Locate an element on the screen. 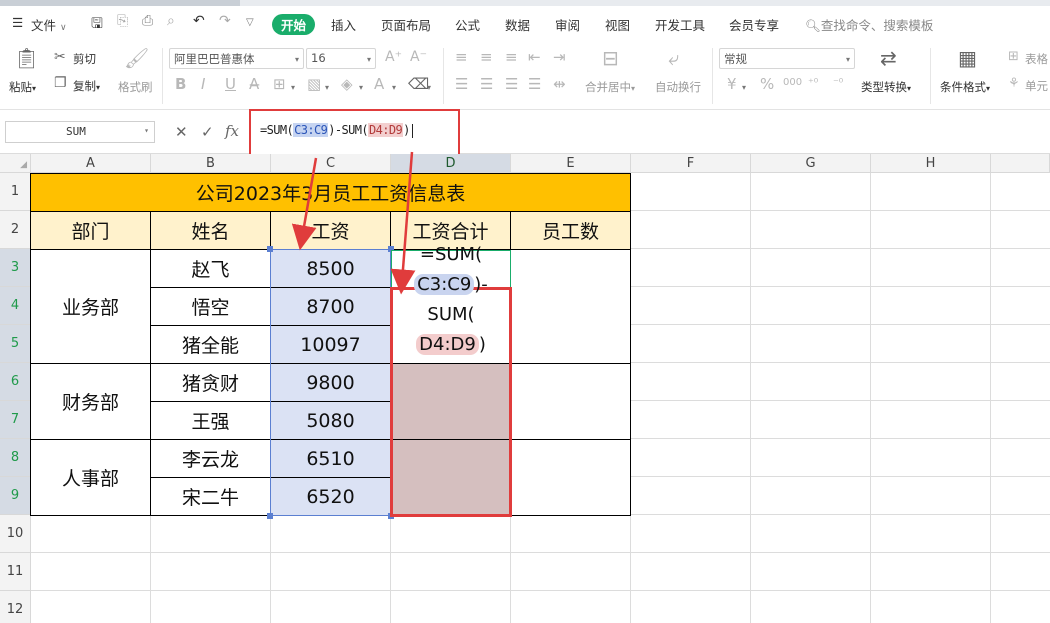 This screenshot has width=1050, height=623. salary-cell: 8500 is located at coordinates (331, 269).